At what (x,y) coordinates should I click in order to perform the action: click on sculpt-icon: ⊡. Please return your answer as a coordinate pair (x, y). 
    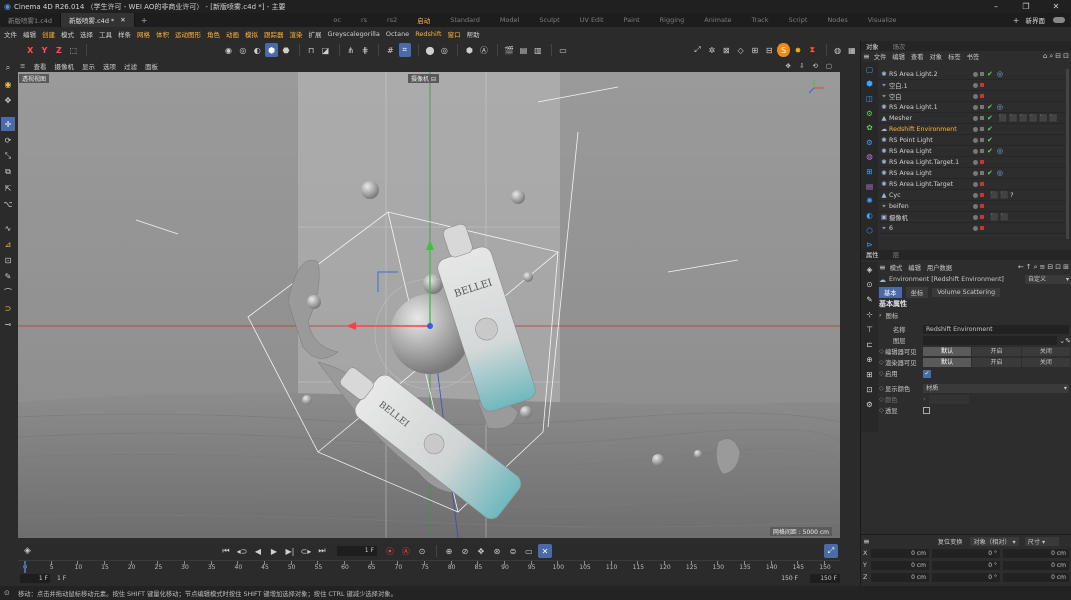
    Looking at the image, I should click on (8, 260).